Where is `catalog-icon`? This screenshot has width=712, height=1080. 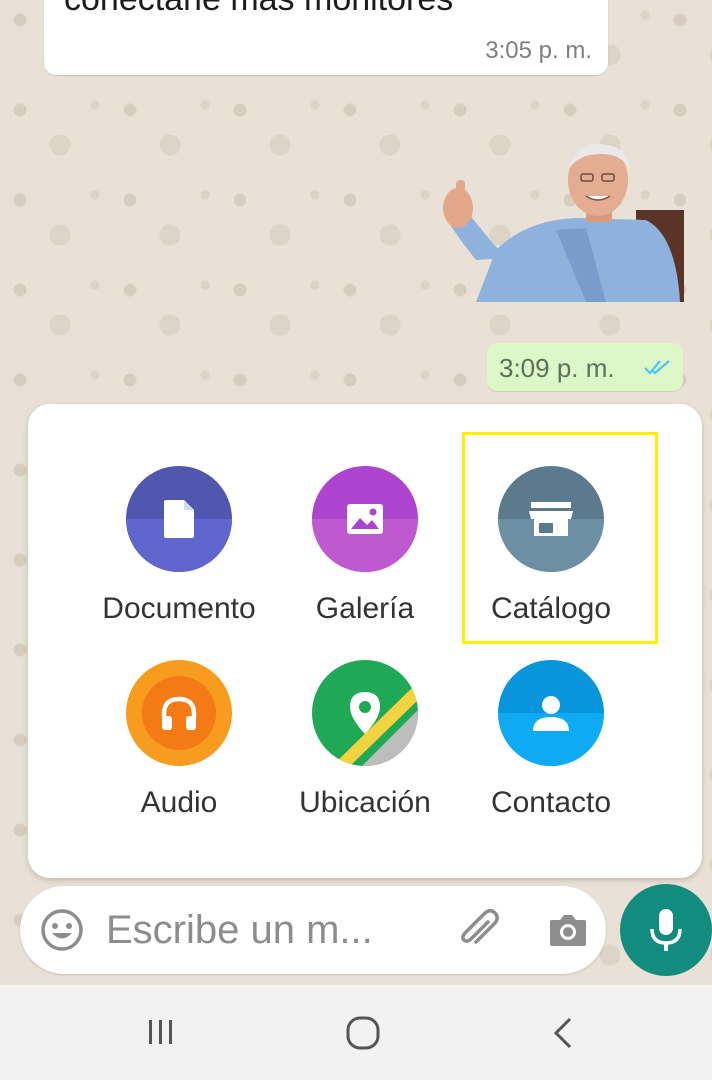 catalog-icon is located at coordinates (551, 519).